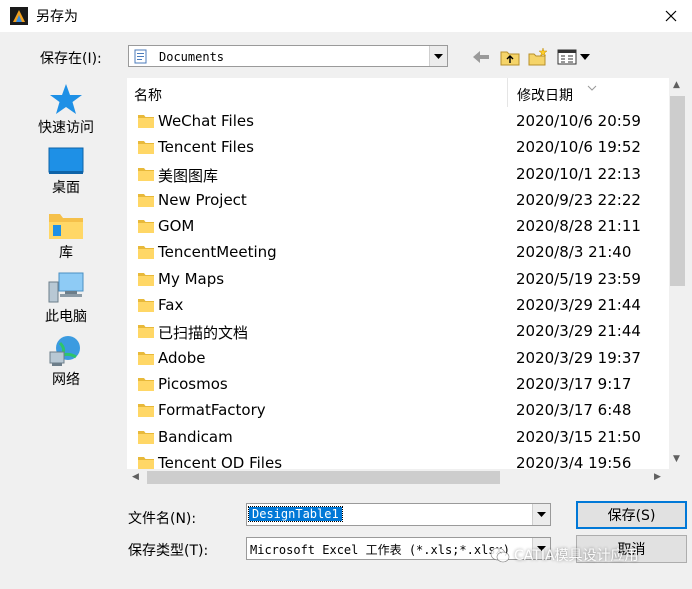 The image size is (692, 589). I want to click on file-row: New Project 2020/9/23 22:22, so click(397, 201).